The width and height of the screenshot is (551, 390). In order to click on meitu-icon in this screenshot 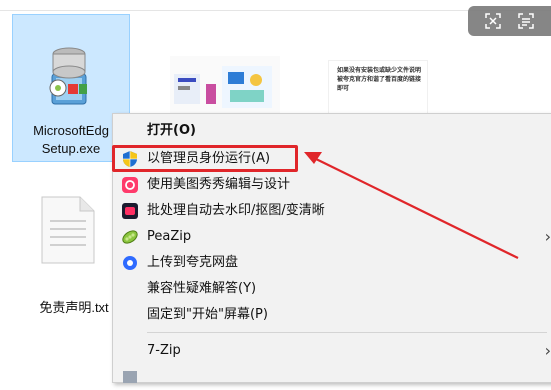, I will do `click(130, 185)`.